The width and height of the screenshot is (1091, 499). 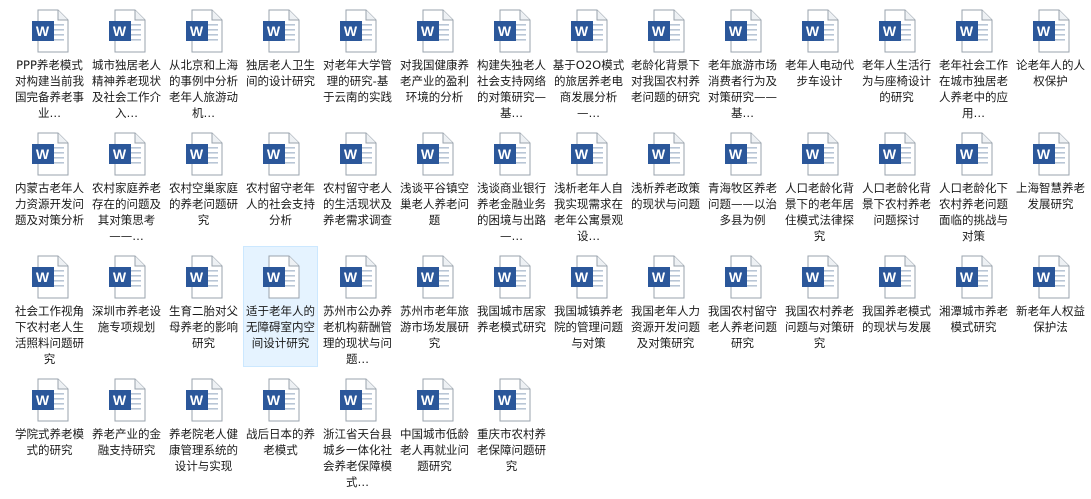 What do you see at coordinates (357, 183) in the screenshot?
I see `file-item: W 农村留守老人的生活现状及养老需求调查` at bounding box center [357, 183].